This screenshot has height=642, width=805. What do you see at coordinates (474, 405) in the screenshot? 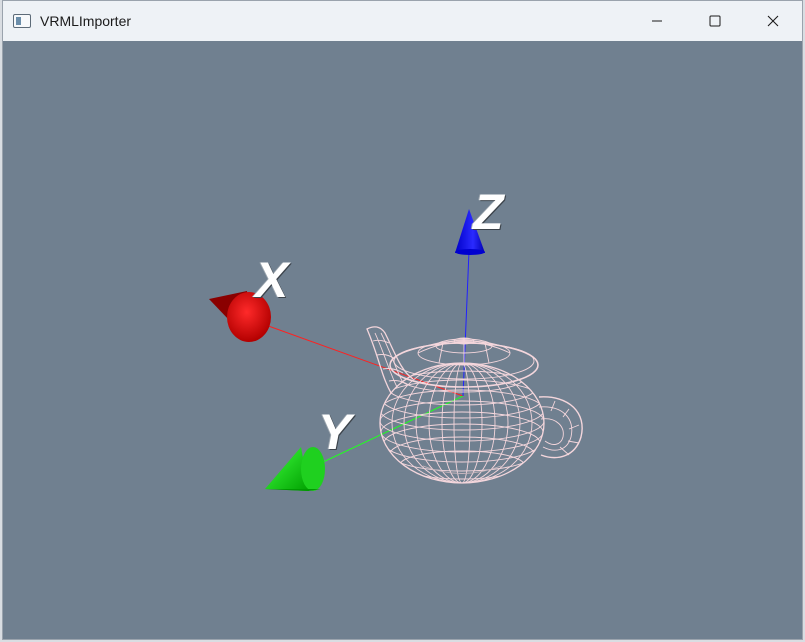
I see `teapot-wireframe` at bounding box center [474, 405].